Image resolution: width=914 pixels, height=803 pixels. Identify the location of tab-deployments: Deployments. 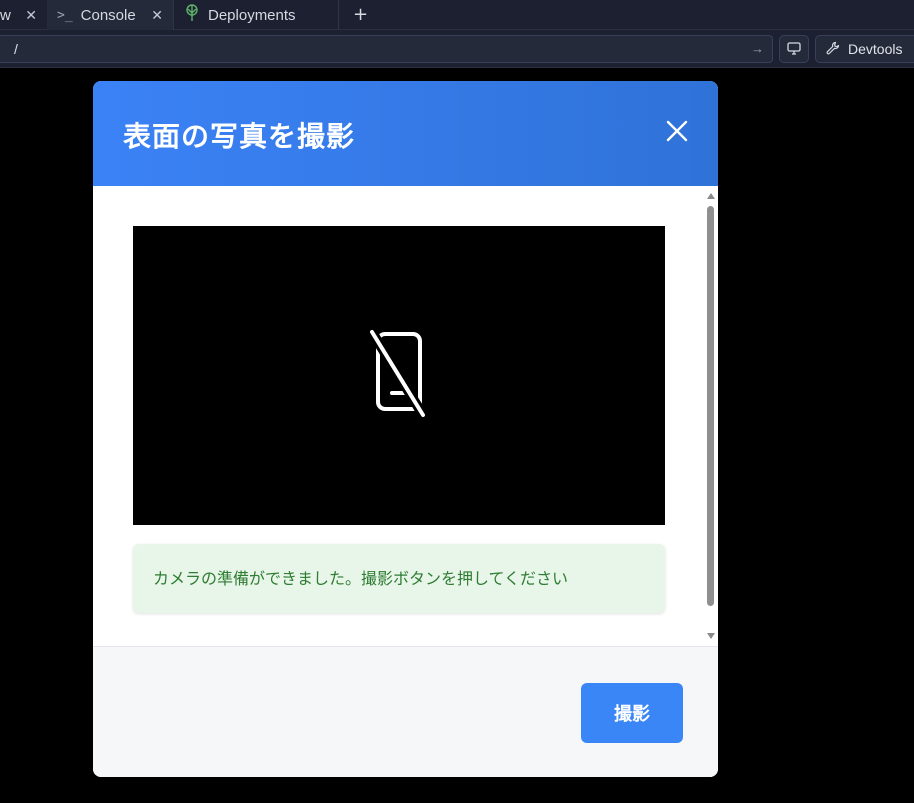
(256, 15).